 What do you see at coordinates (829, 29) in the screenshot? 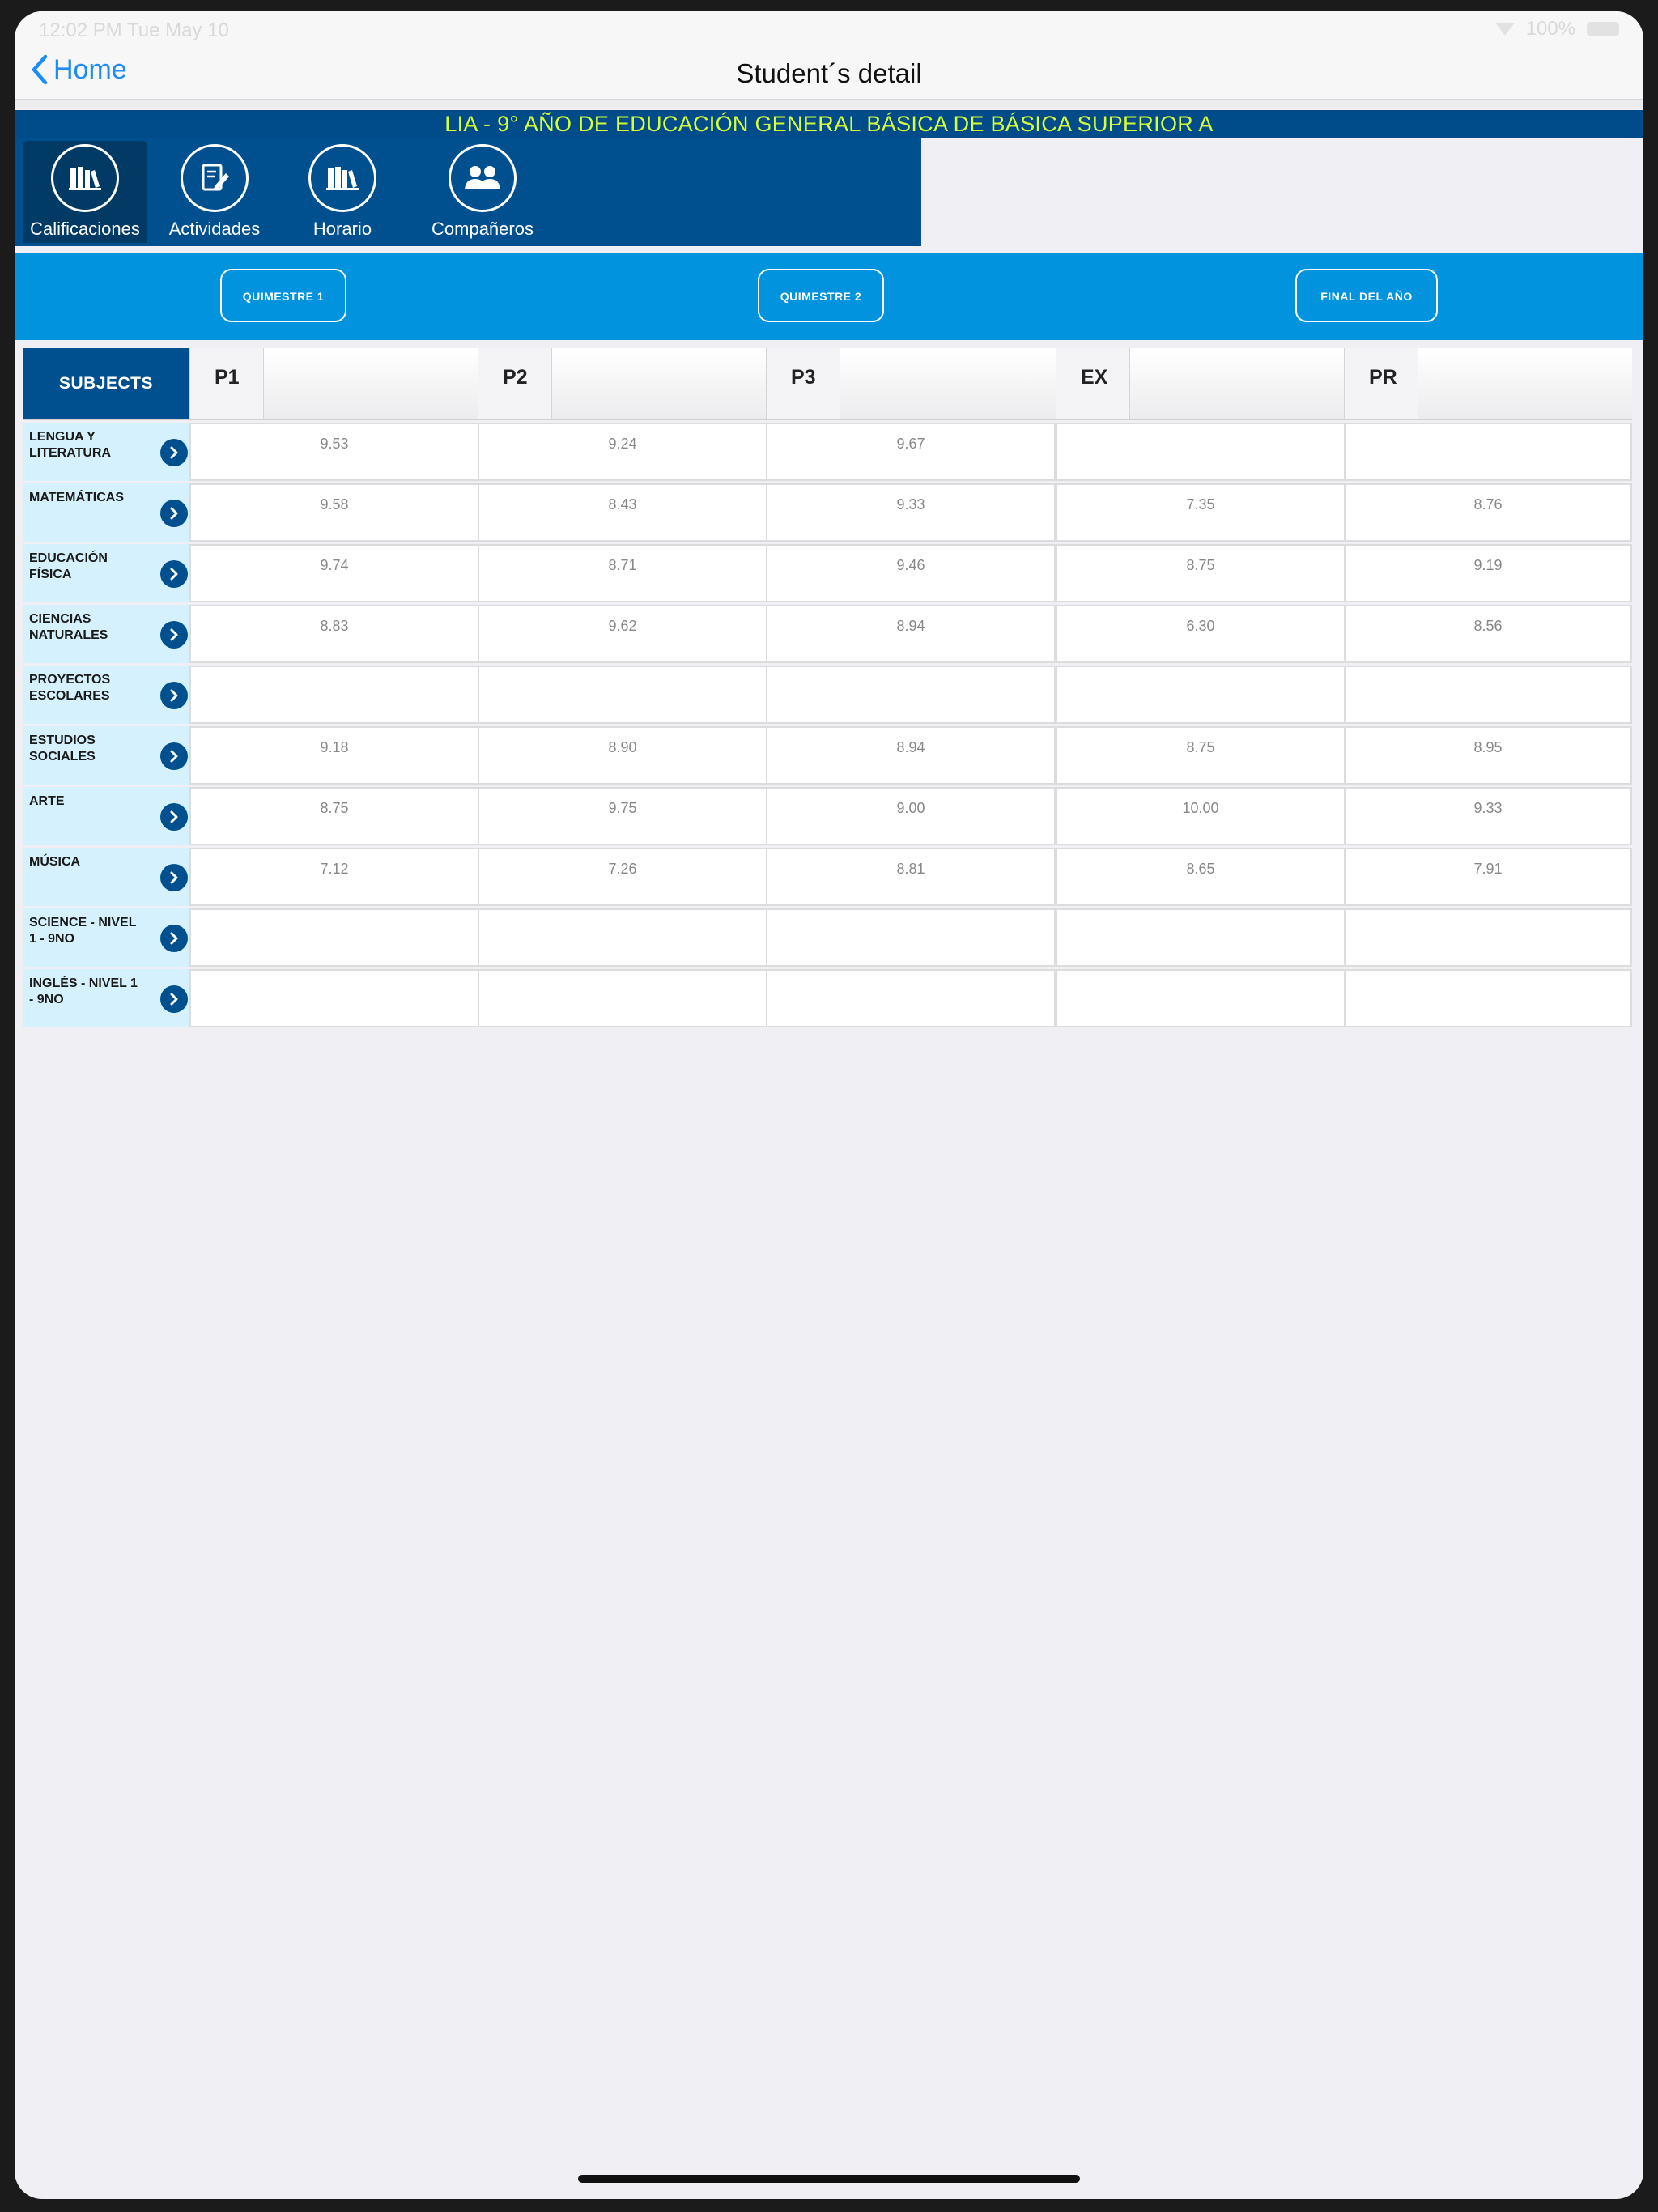
I see `status-bar: 12:02 PM Tue May 10 100%` at bounding box center [829, 29].